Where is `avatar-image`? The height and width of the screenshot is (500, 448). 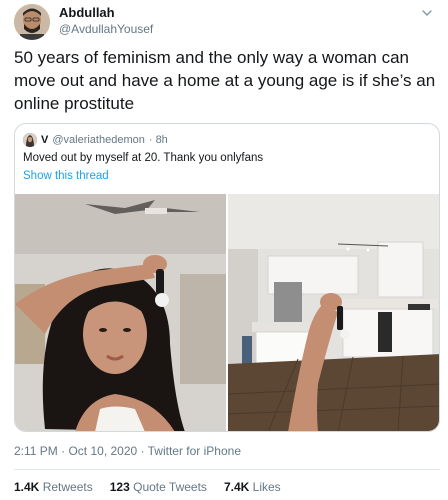
avatar-image is located at coordinates (32, 22).